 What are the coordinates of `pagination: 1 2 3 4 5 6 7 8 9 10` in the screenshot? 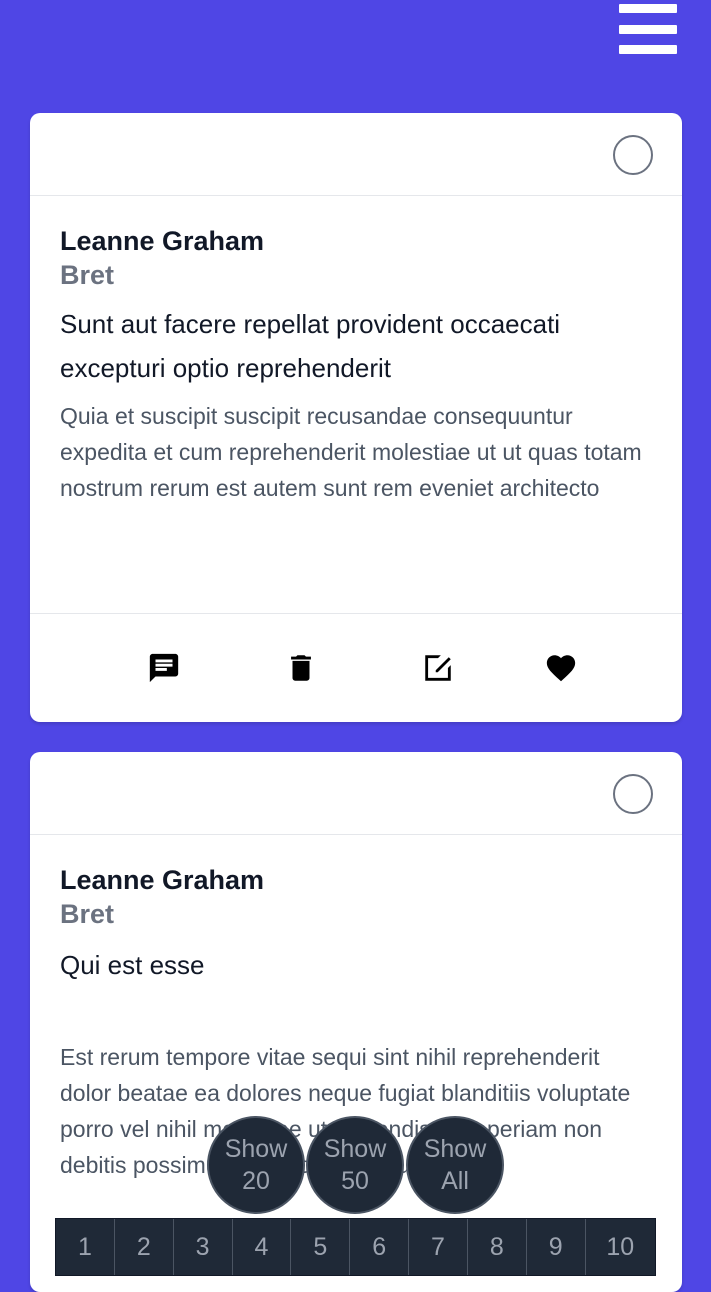 It's located at (355, 1247).